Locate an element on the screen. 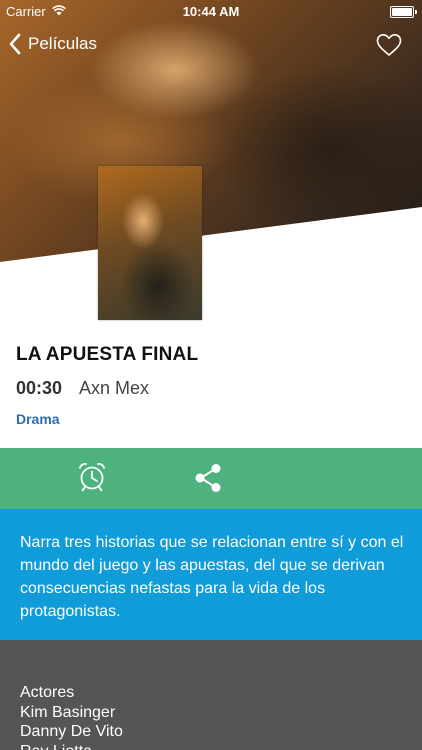  status-bar: Carrier 10:44 AM is located at coordinates (211, 11).